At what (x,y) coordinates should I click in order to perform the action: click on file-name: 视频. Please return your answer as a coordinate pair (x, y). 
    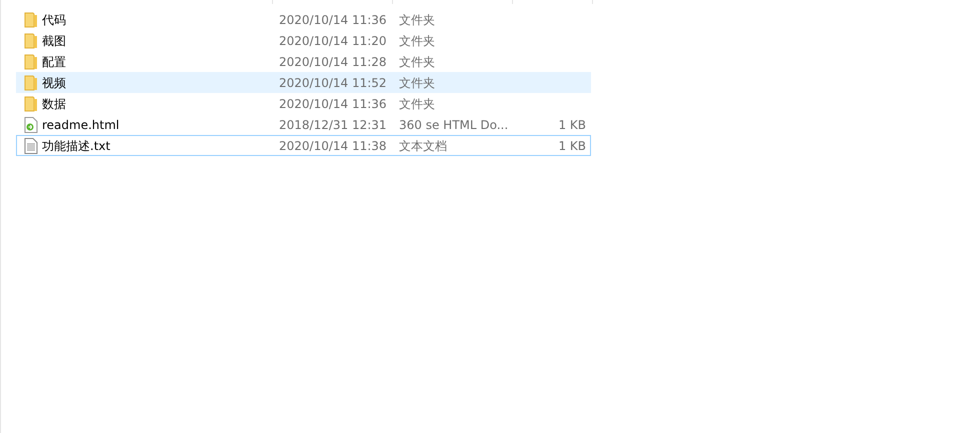
    Looking at the image, I should click on (54, 83).